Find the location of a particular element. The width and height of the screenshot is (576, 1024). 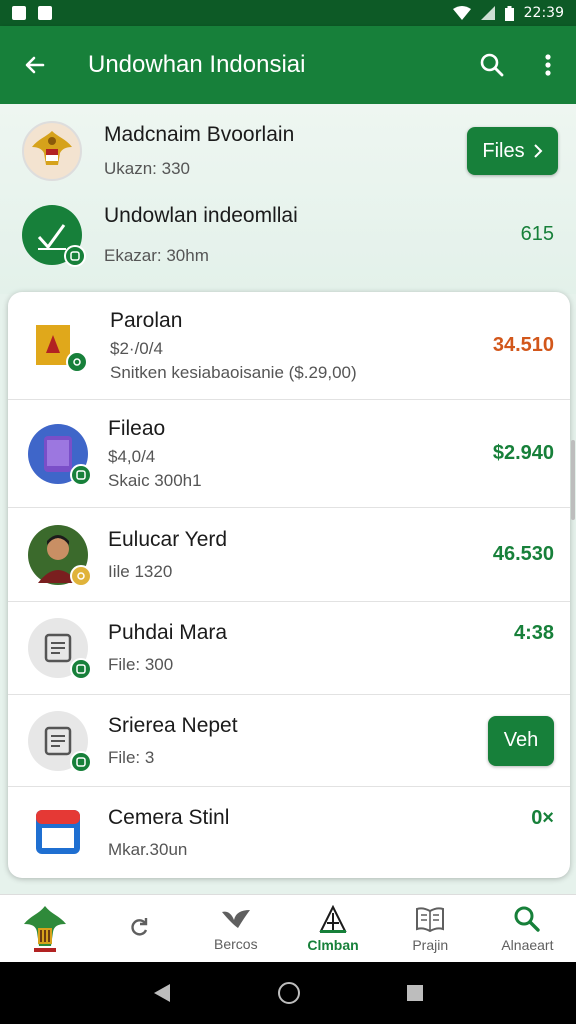

calendar-icon is located at coordinates (58, 831).